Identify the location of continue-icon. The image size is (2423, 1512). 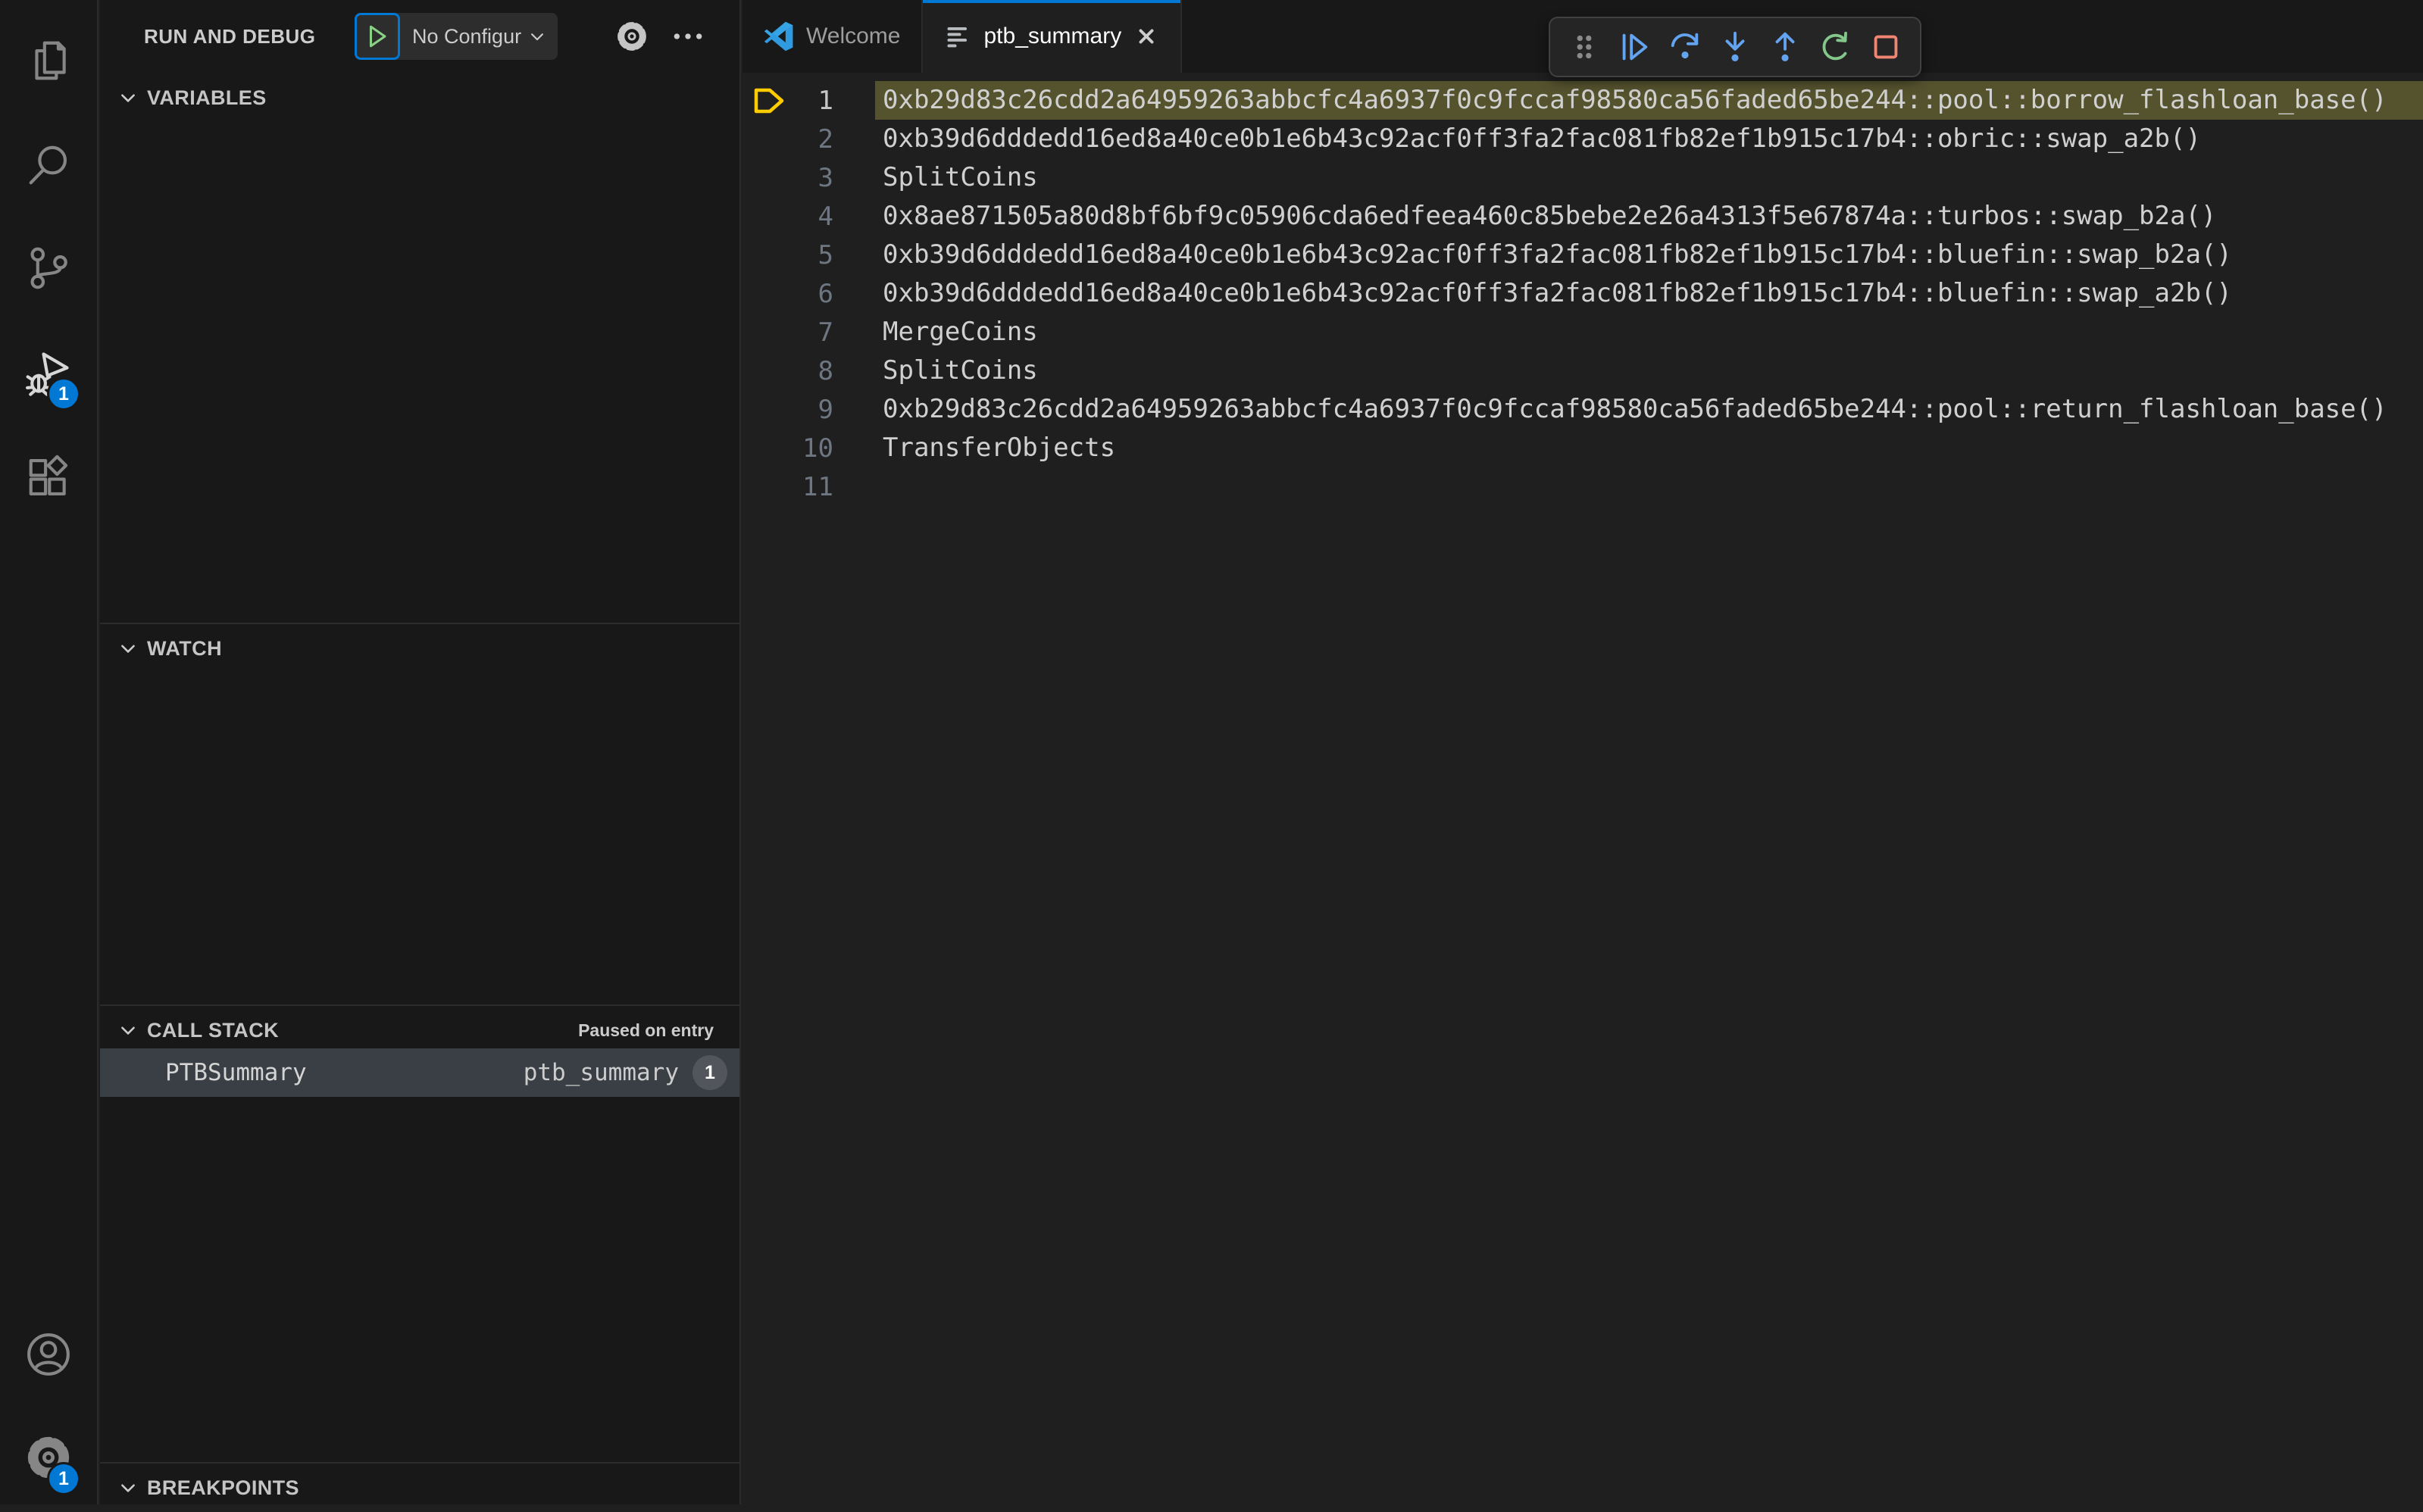
(1634, 47).